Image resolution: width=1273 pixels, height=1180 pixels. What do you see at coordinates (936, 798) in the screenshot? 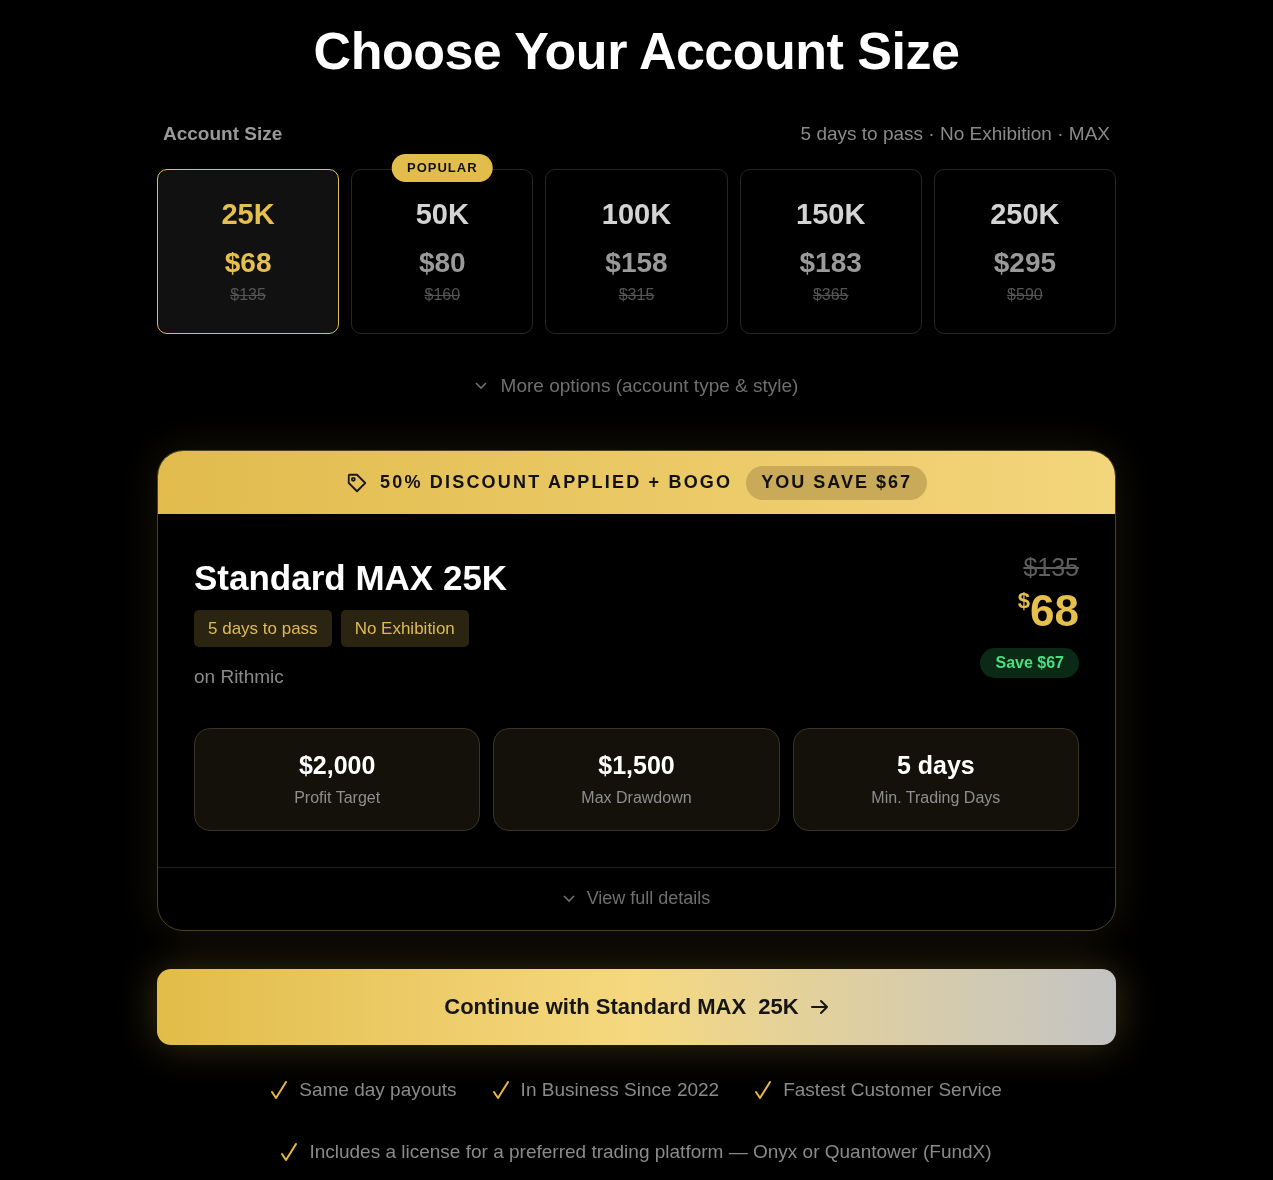
I see `stat-label: Min. Trading Days` at bounding box center [936, 798].